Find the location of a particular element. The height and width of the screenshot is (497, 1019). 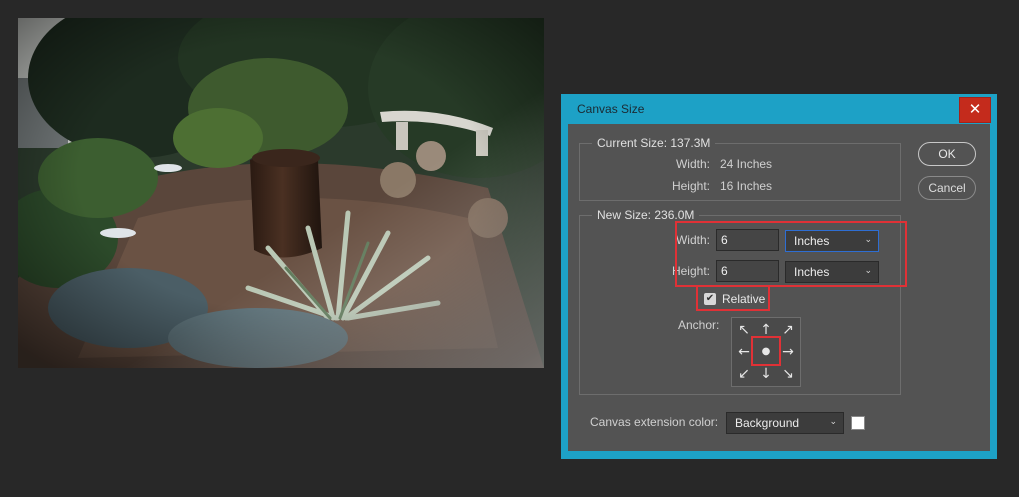

close-button: ✕ is located at coordinates (975, 110).